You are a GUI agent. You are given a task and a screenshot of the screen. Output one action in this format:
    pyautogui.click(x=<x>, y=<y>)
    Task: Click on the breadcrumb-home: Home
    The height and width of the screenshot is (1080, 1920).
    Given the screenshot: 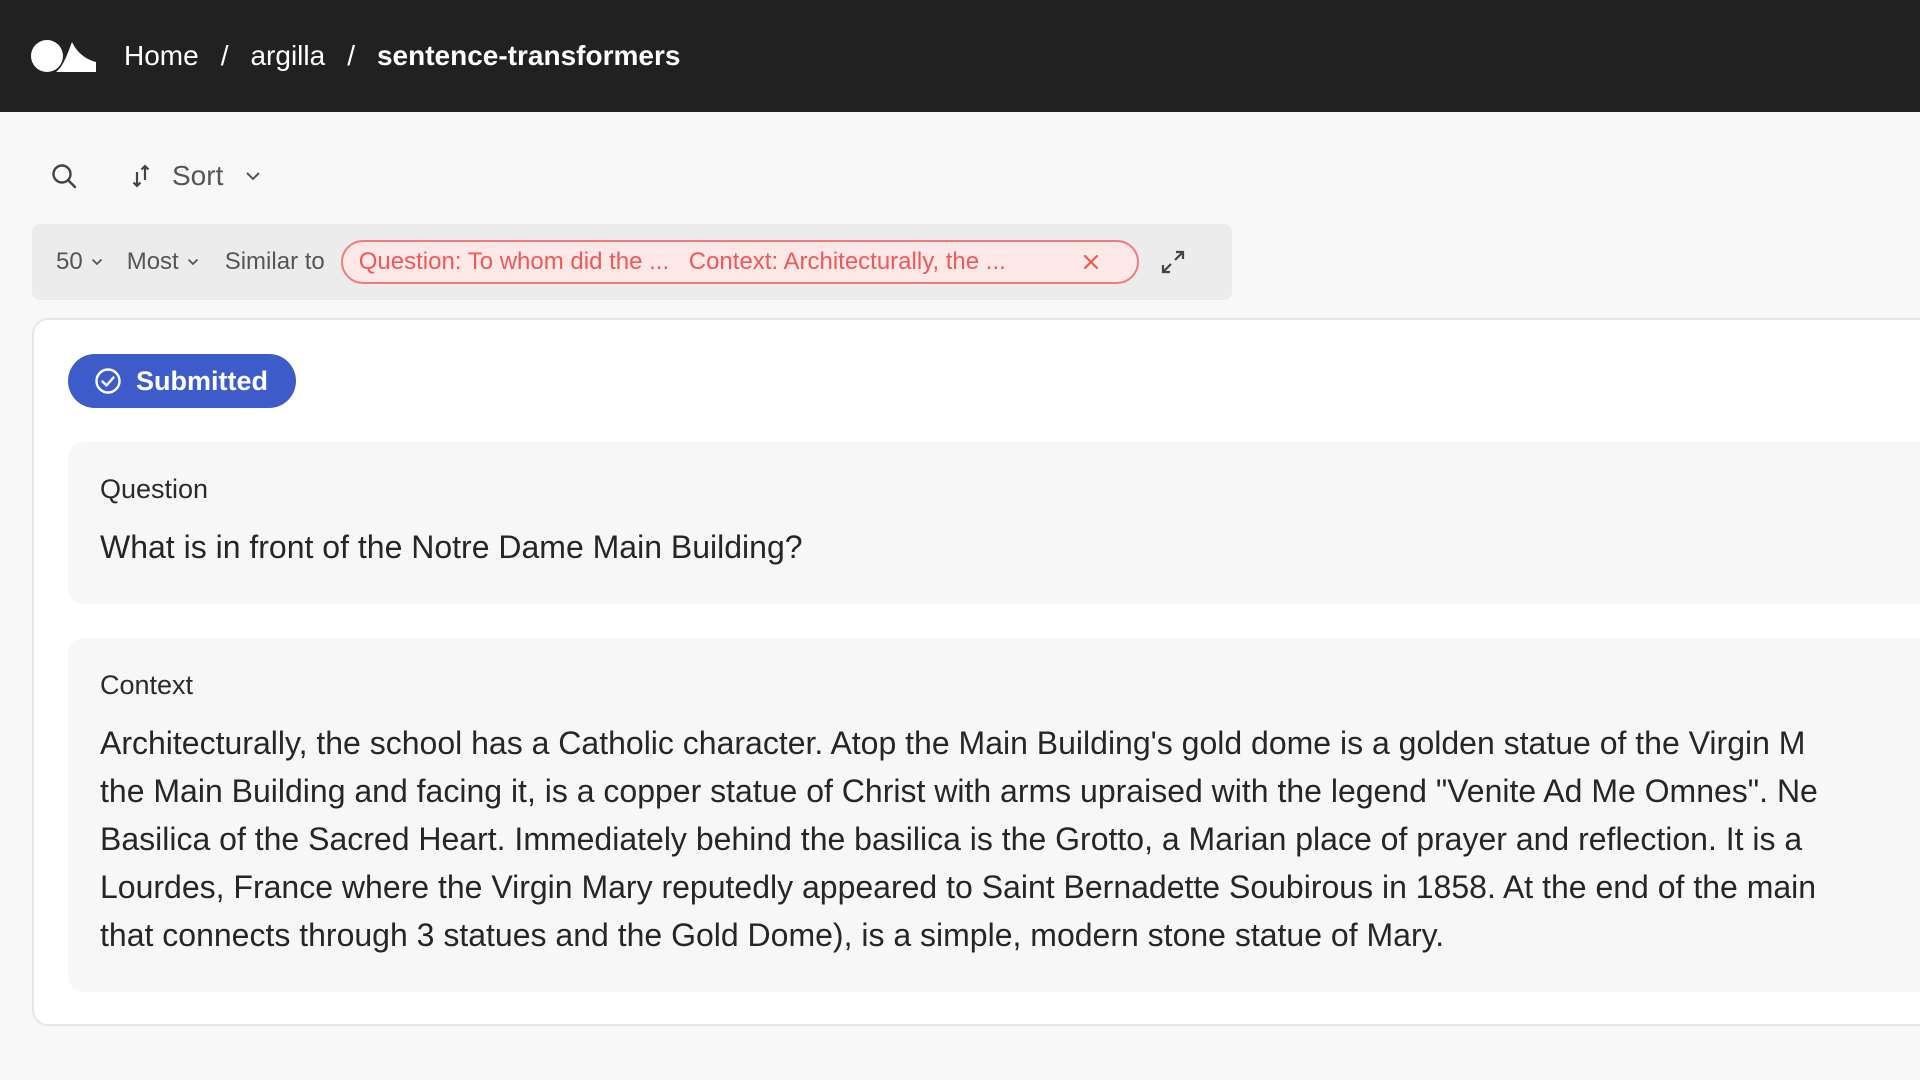 What is the action you would take?
    pyautogui.click(x=161, y=56)
    